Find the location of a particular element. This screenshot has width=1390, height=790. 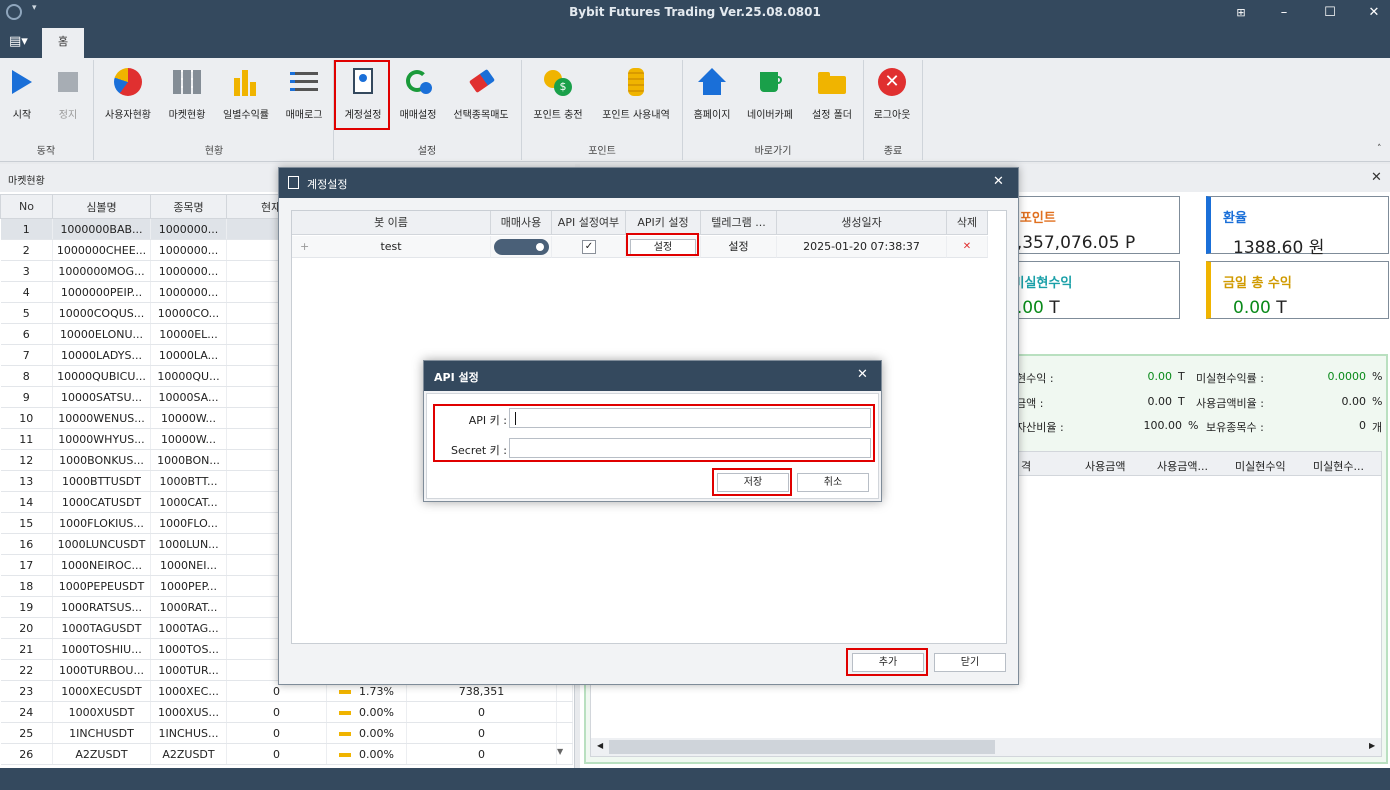

delete-row-icon: ✕ is located at coordinates (967, 247).